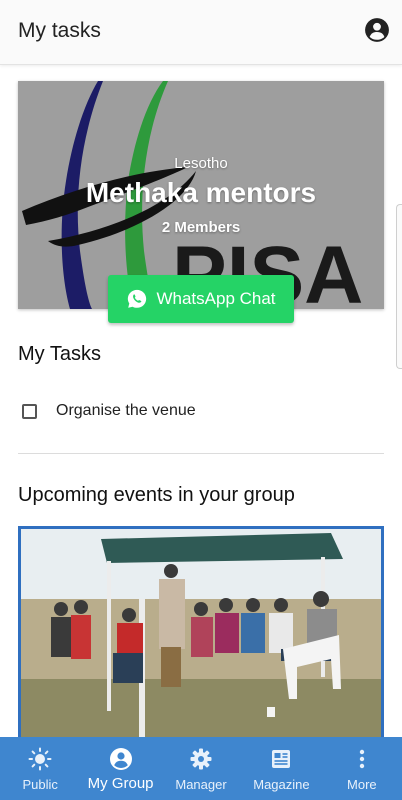  I want to click on task-item: Organise the venue, so click(109, 411).